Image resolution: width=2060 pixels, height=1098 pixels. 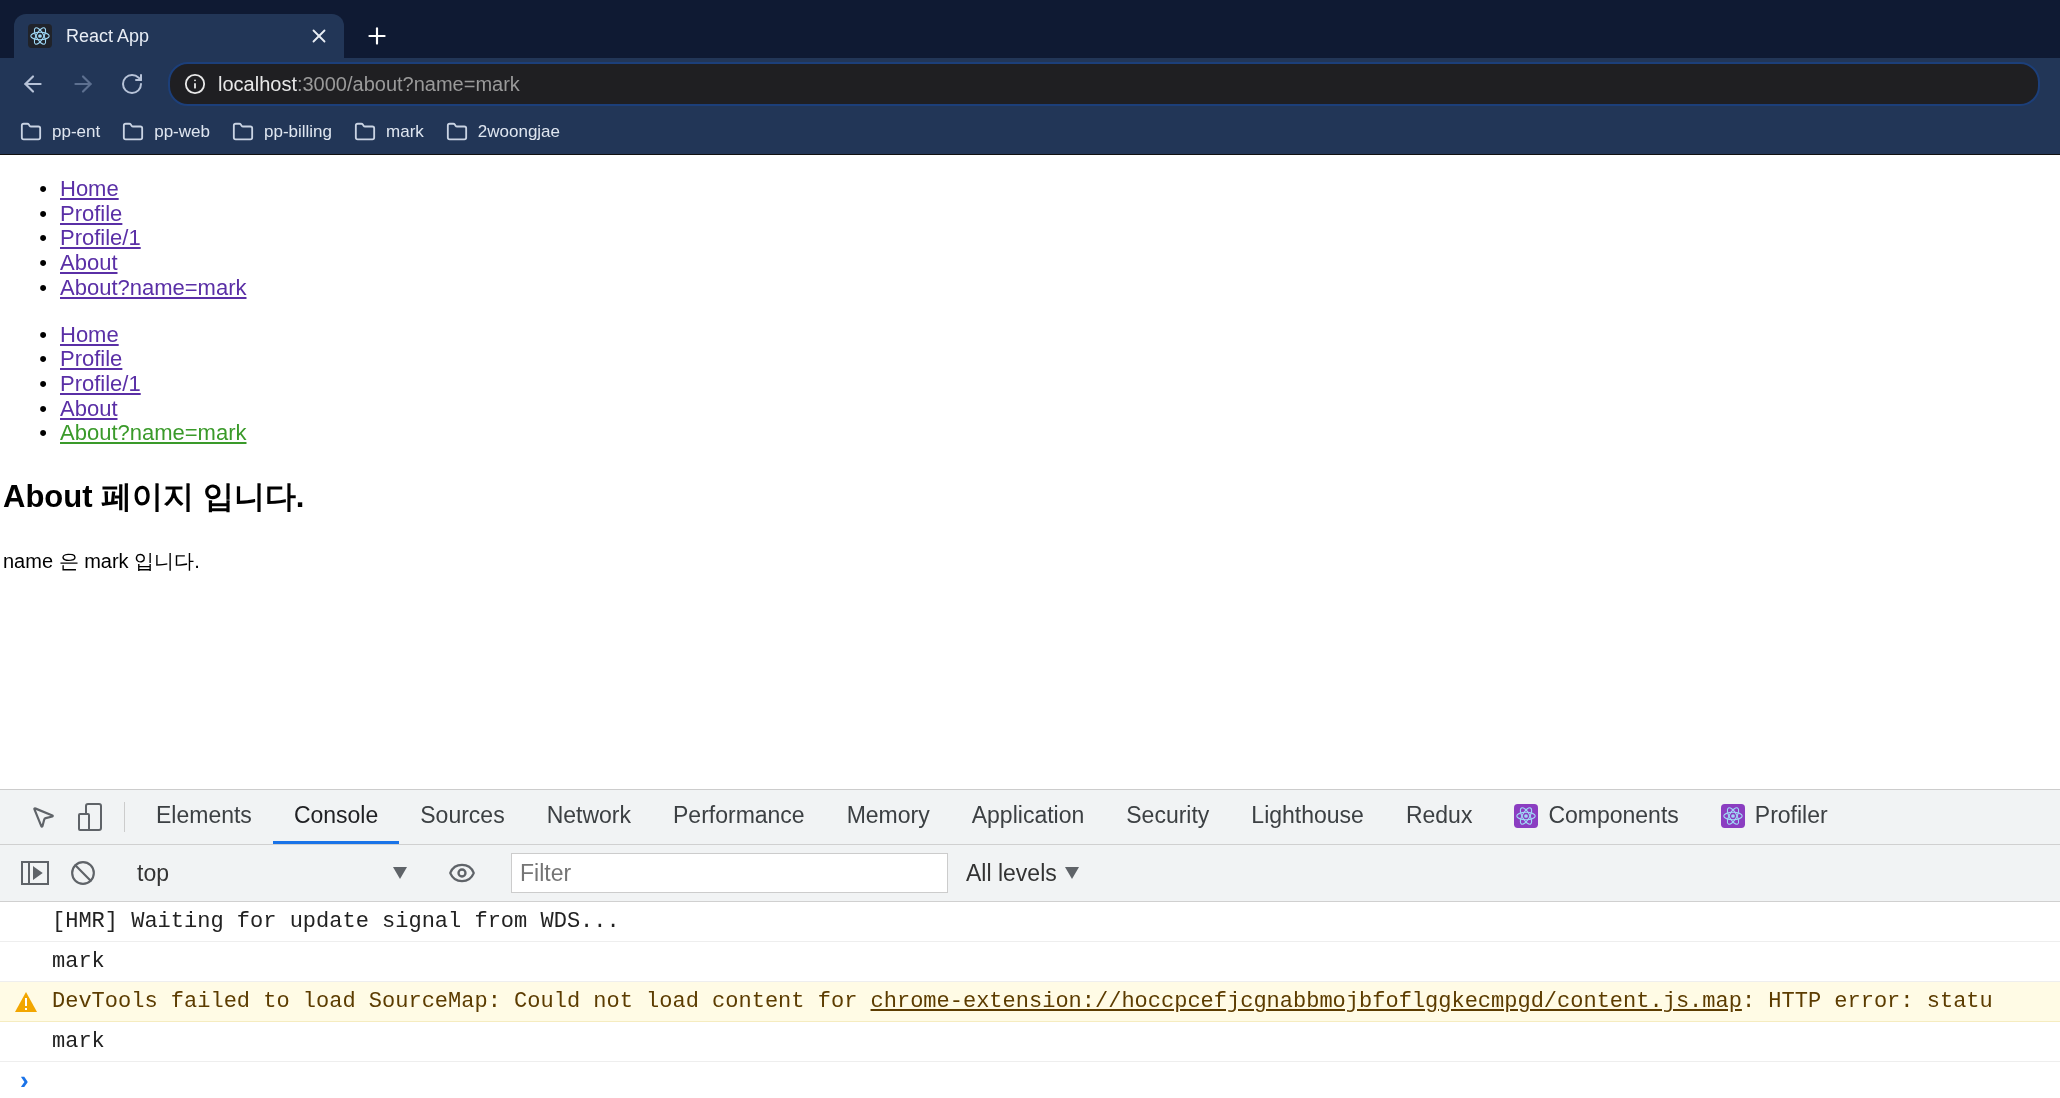 What do you see at coordinates (588, 817) in the screenshot?
I see `devtools-tab: Network` at bounding box center [588, 817].